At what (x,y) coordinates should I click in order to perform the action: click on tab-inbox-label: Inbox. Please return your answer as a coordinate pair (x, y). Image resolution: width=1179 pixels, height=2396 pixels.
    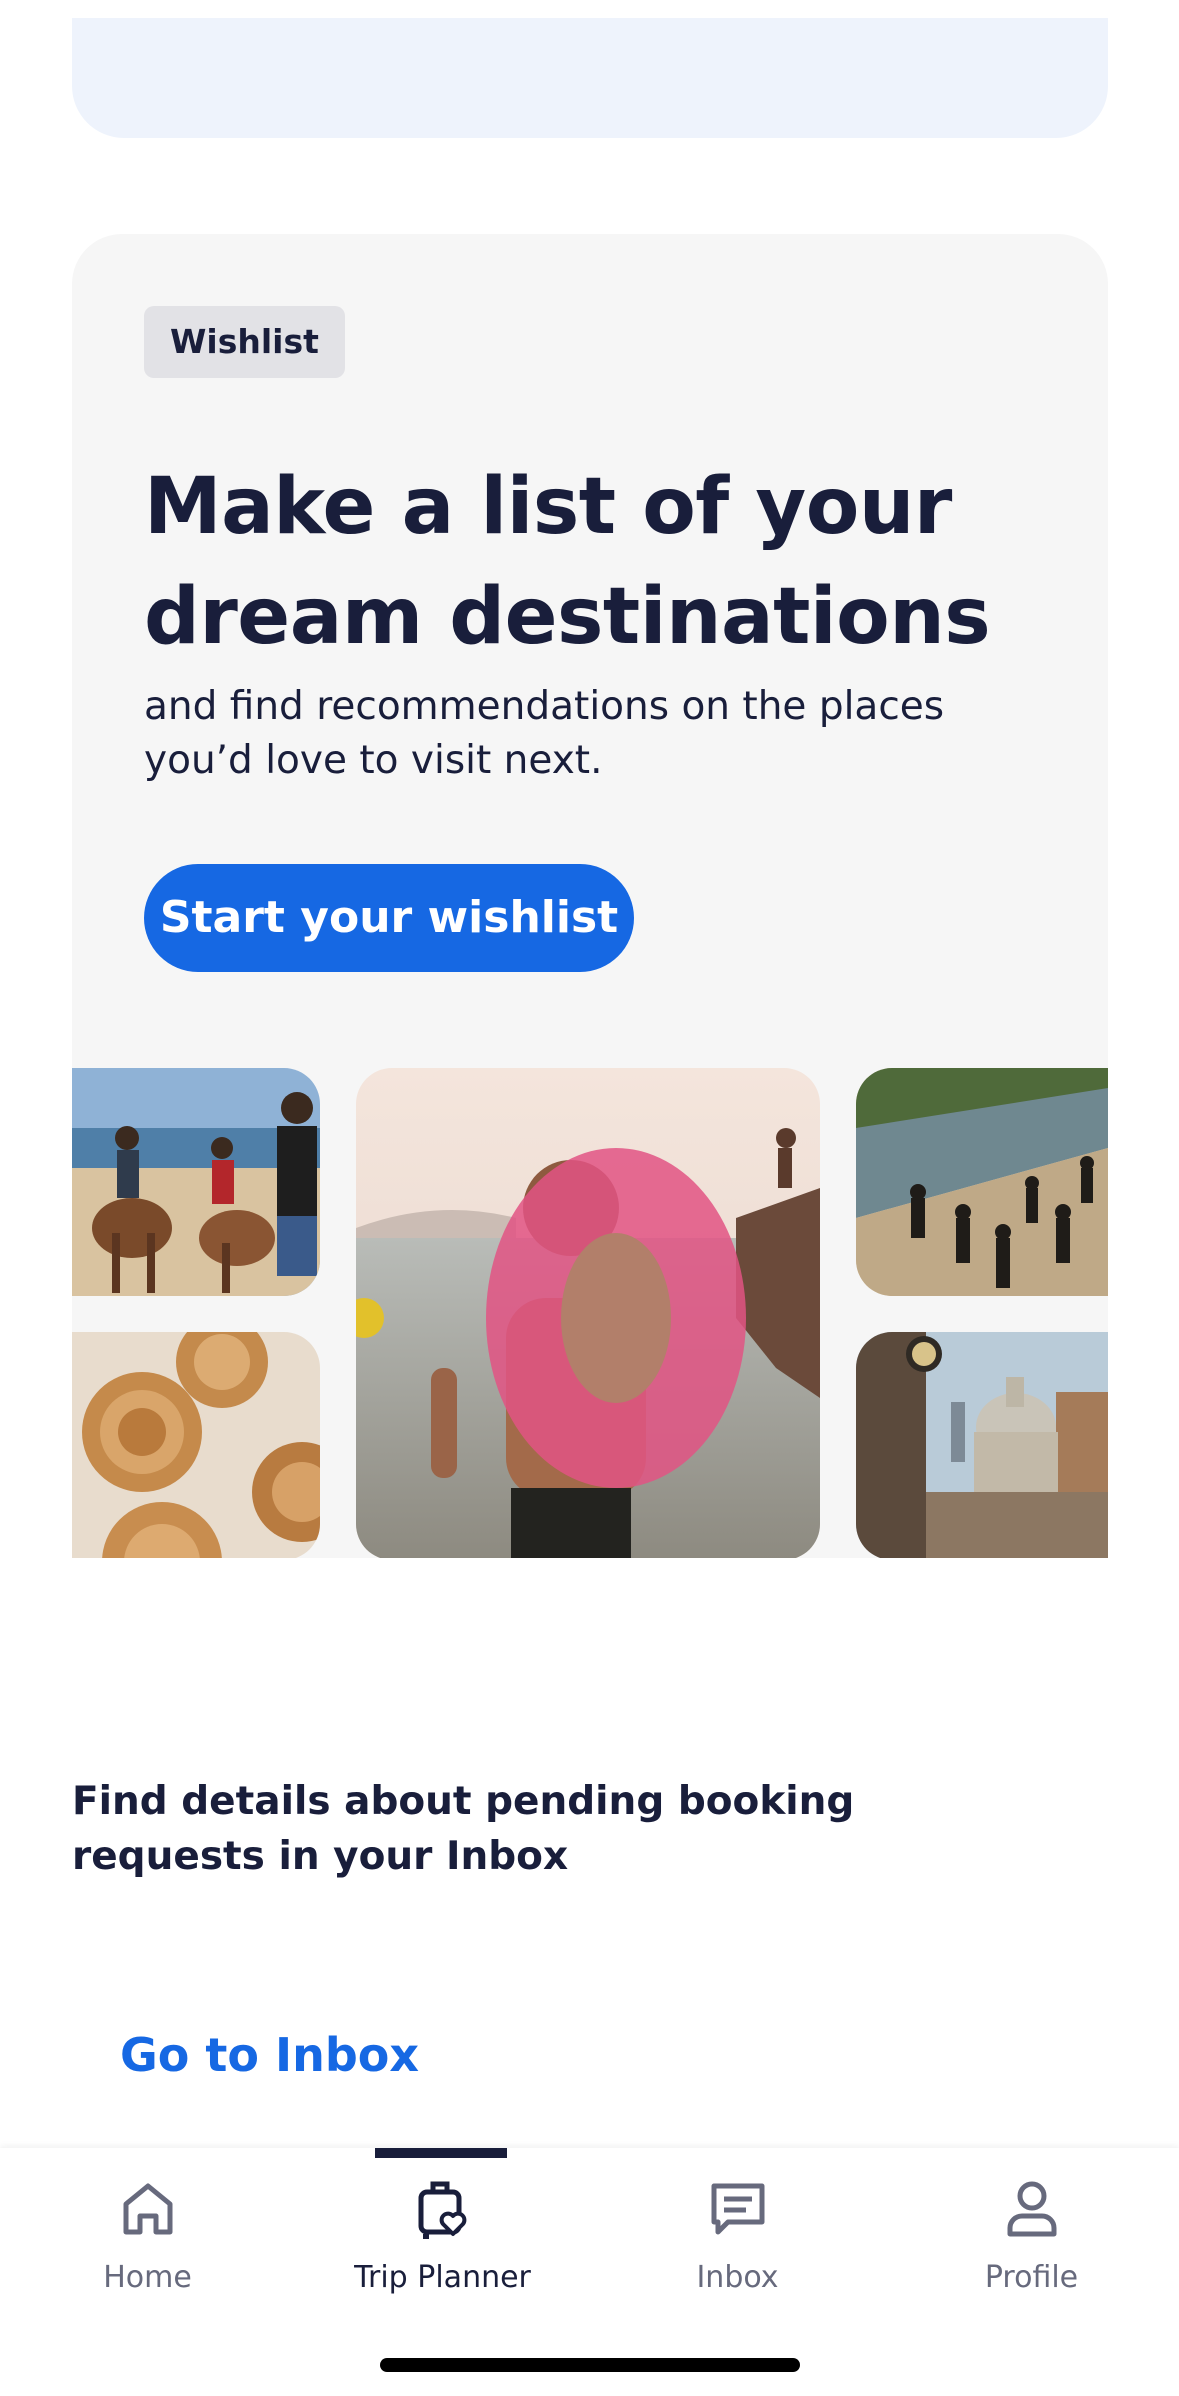
    Looking at the image, I should click on (737, 2277).